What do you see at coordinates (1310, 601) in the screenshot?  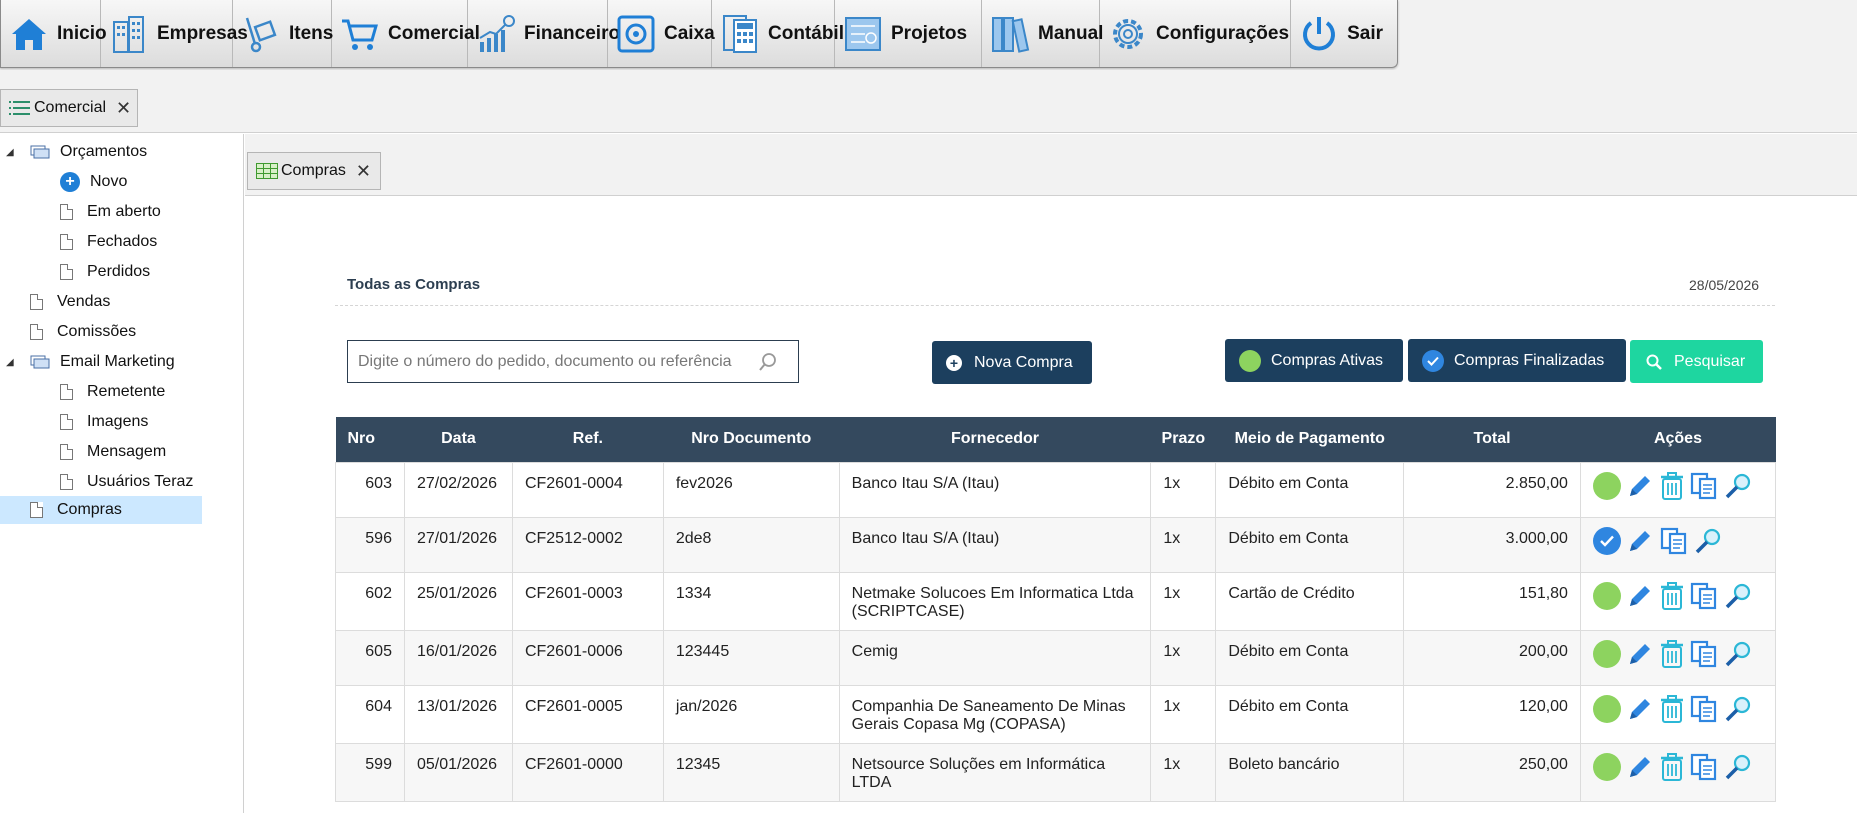 I see `table-cell-meio: Cartão de Crédito` at bounding box center [1310, 601].